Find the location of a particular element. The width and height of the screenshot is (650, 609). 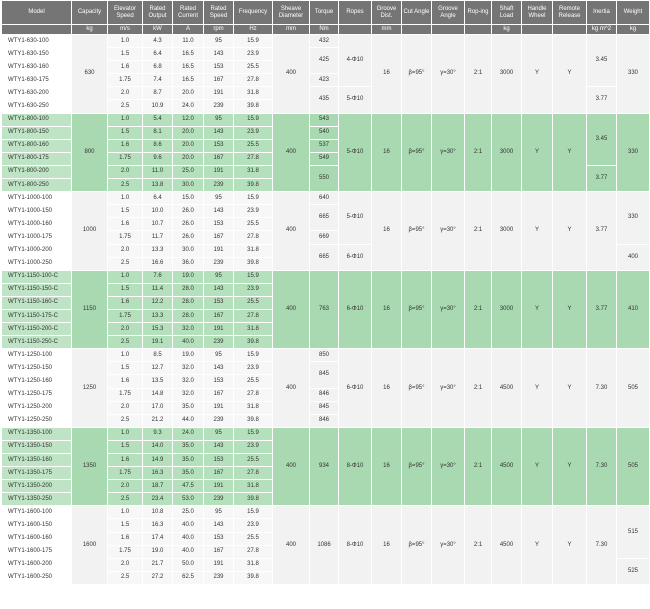

capacity-cell: 630 is located at coordinates (89, 74).